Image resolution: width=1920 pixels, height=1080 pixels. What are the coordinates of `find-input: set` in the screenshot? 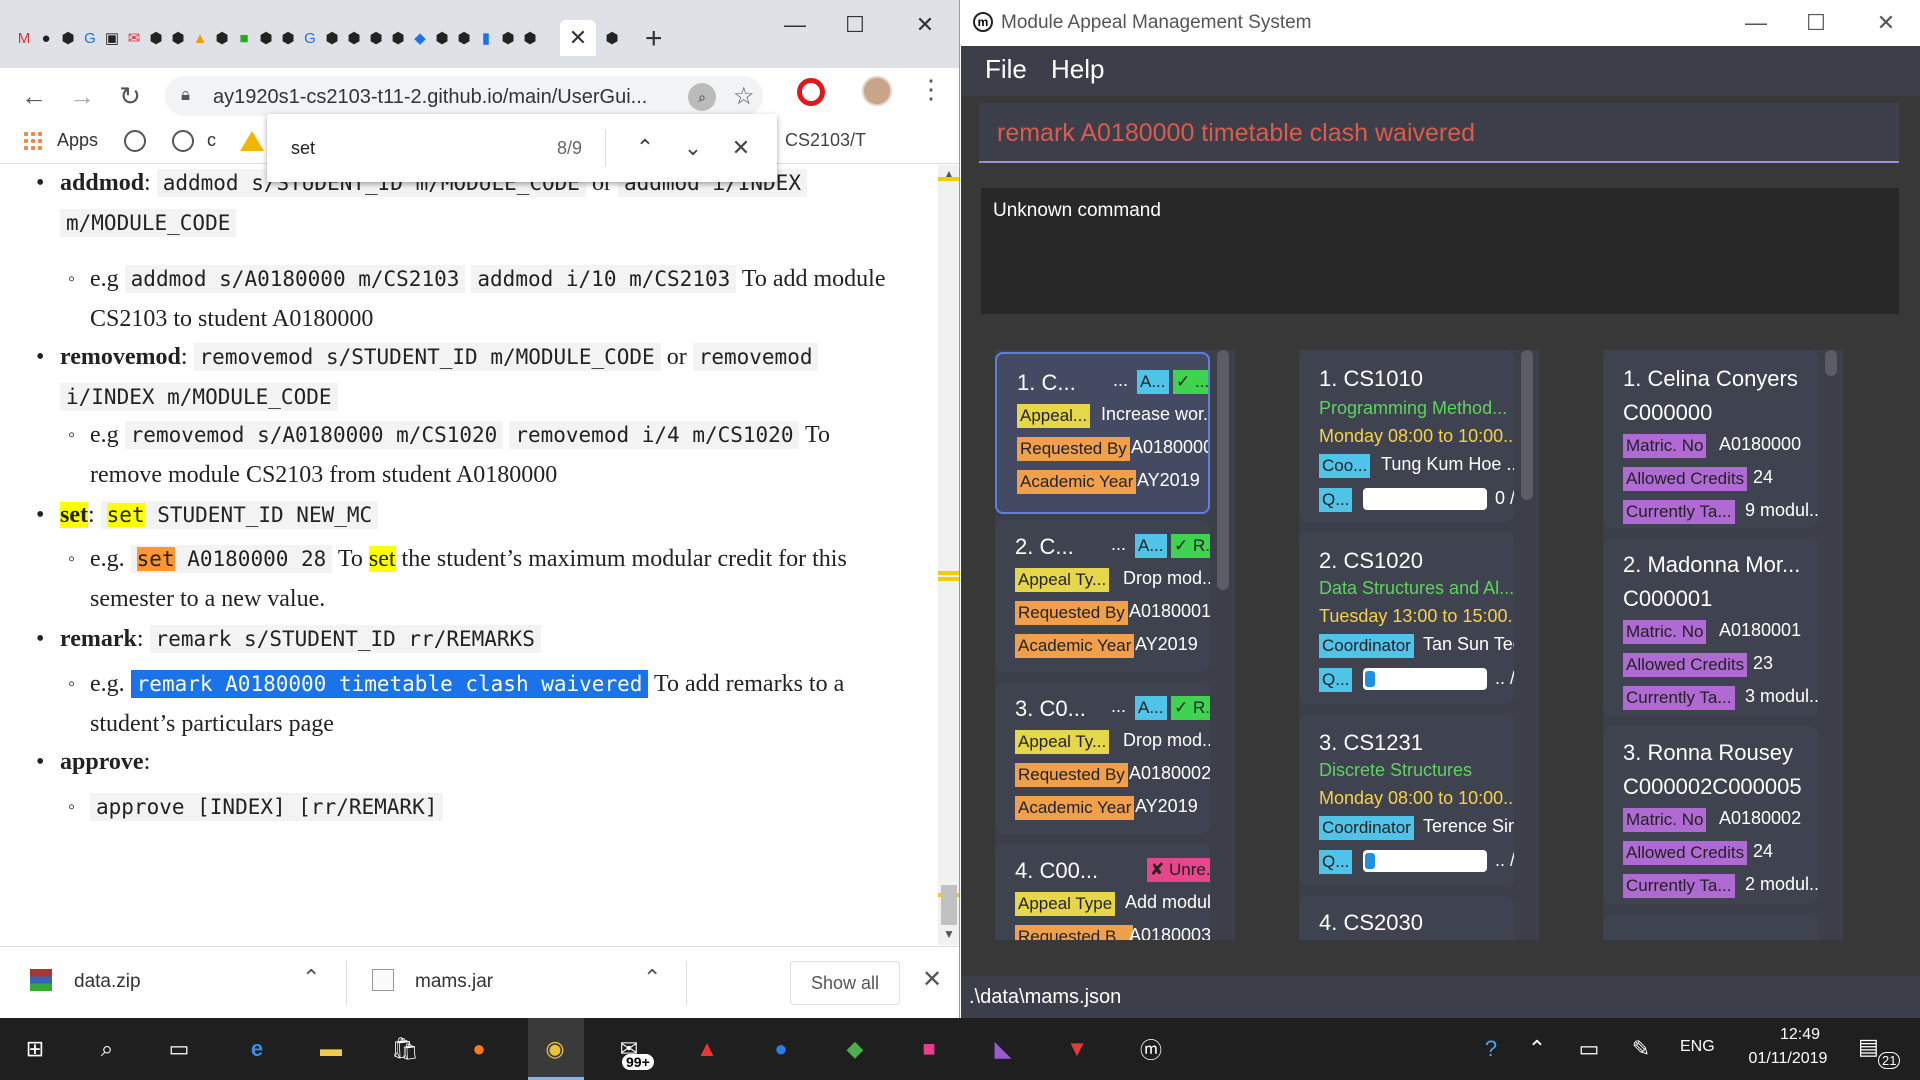 It's located at (303, 148).